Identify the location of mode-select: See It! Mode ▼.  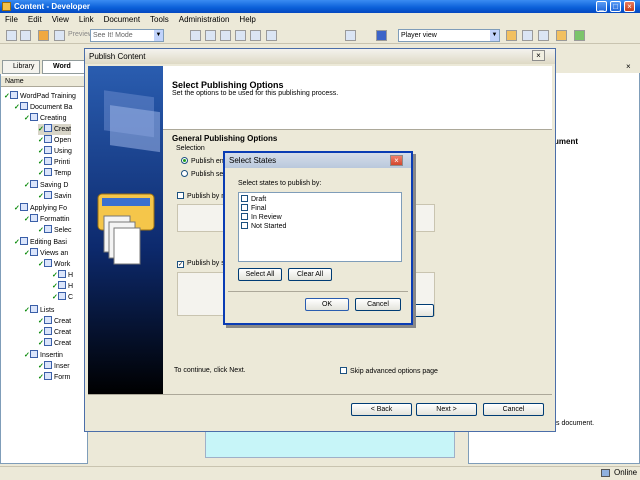
(127, 35).